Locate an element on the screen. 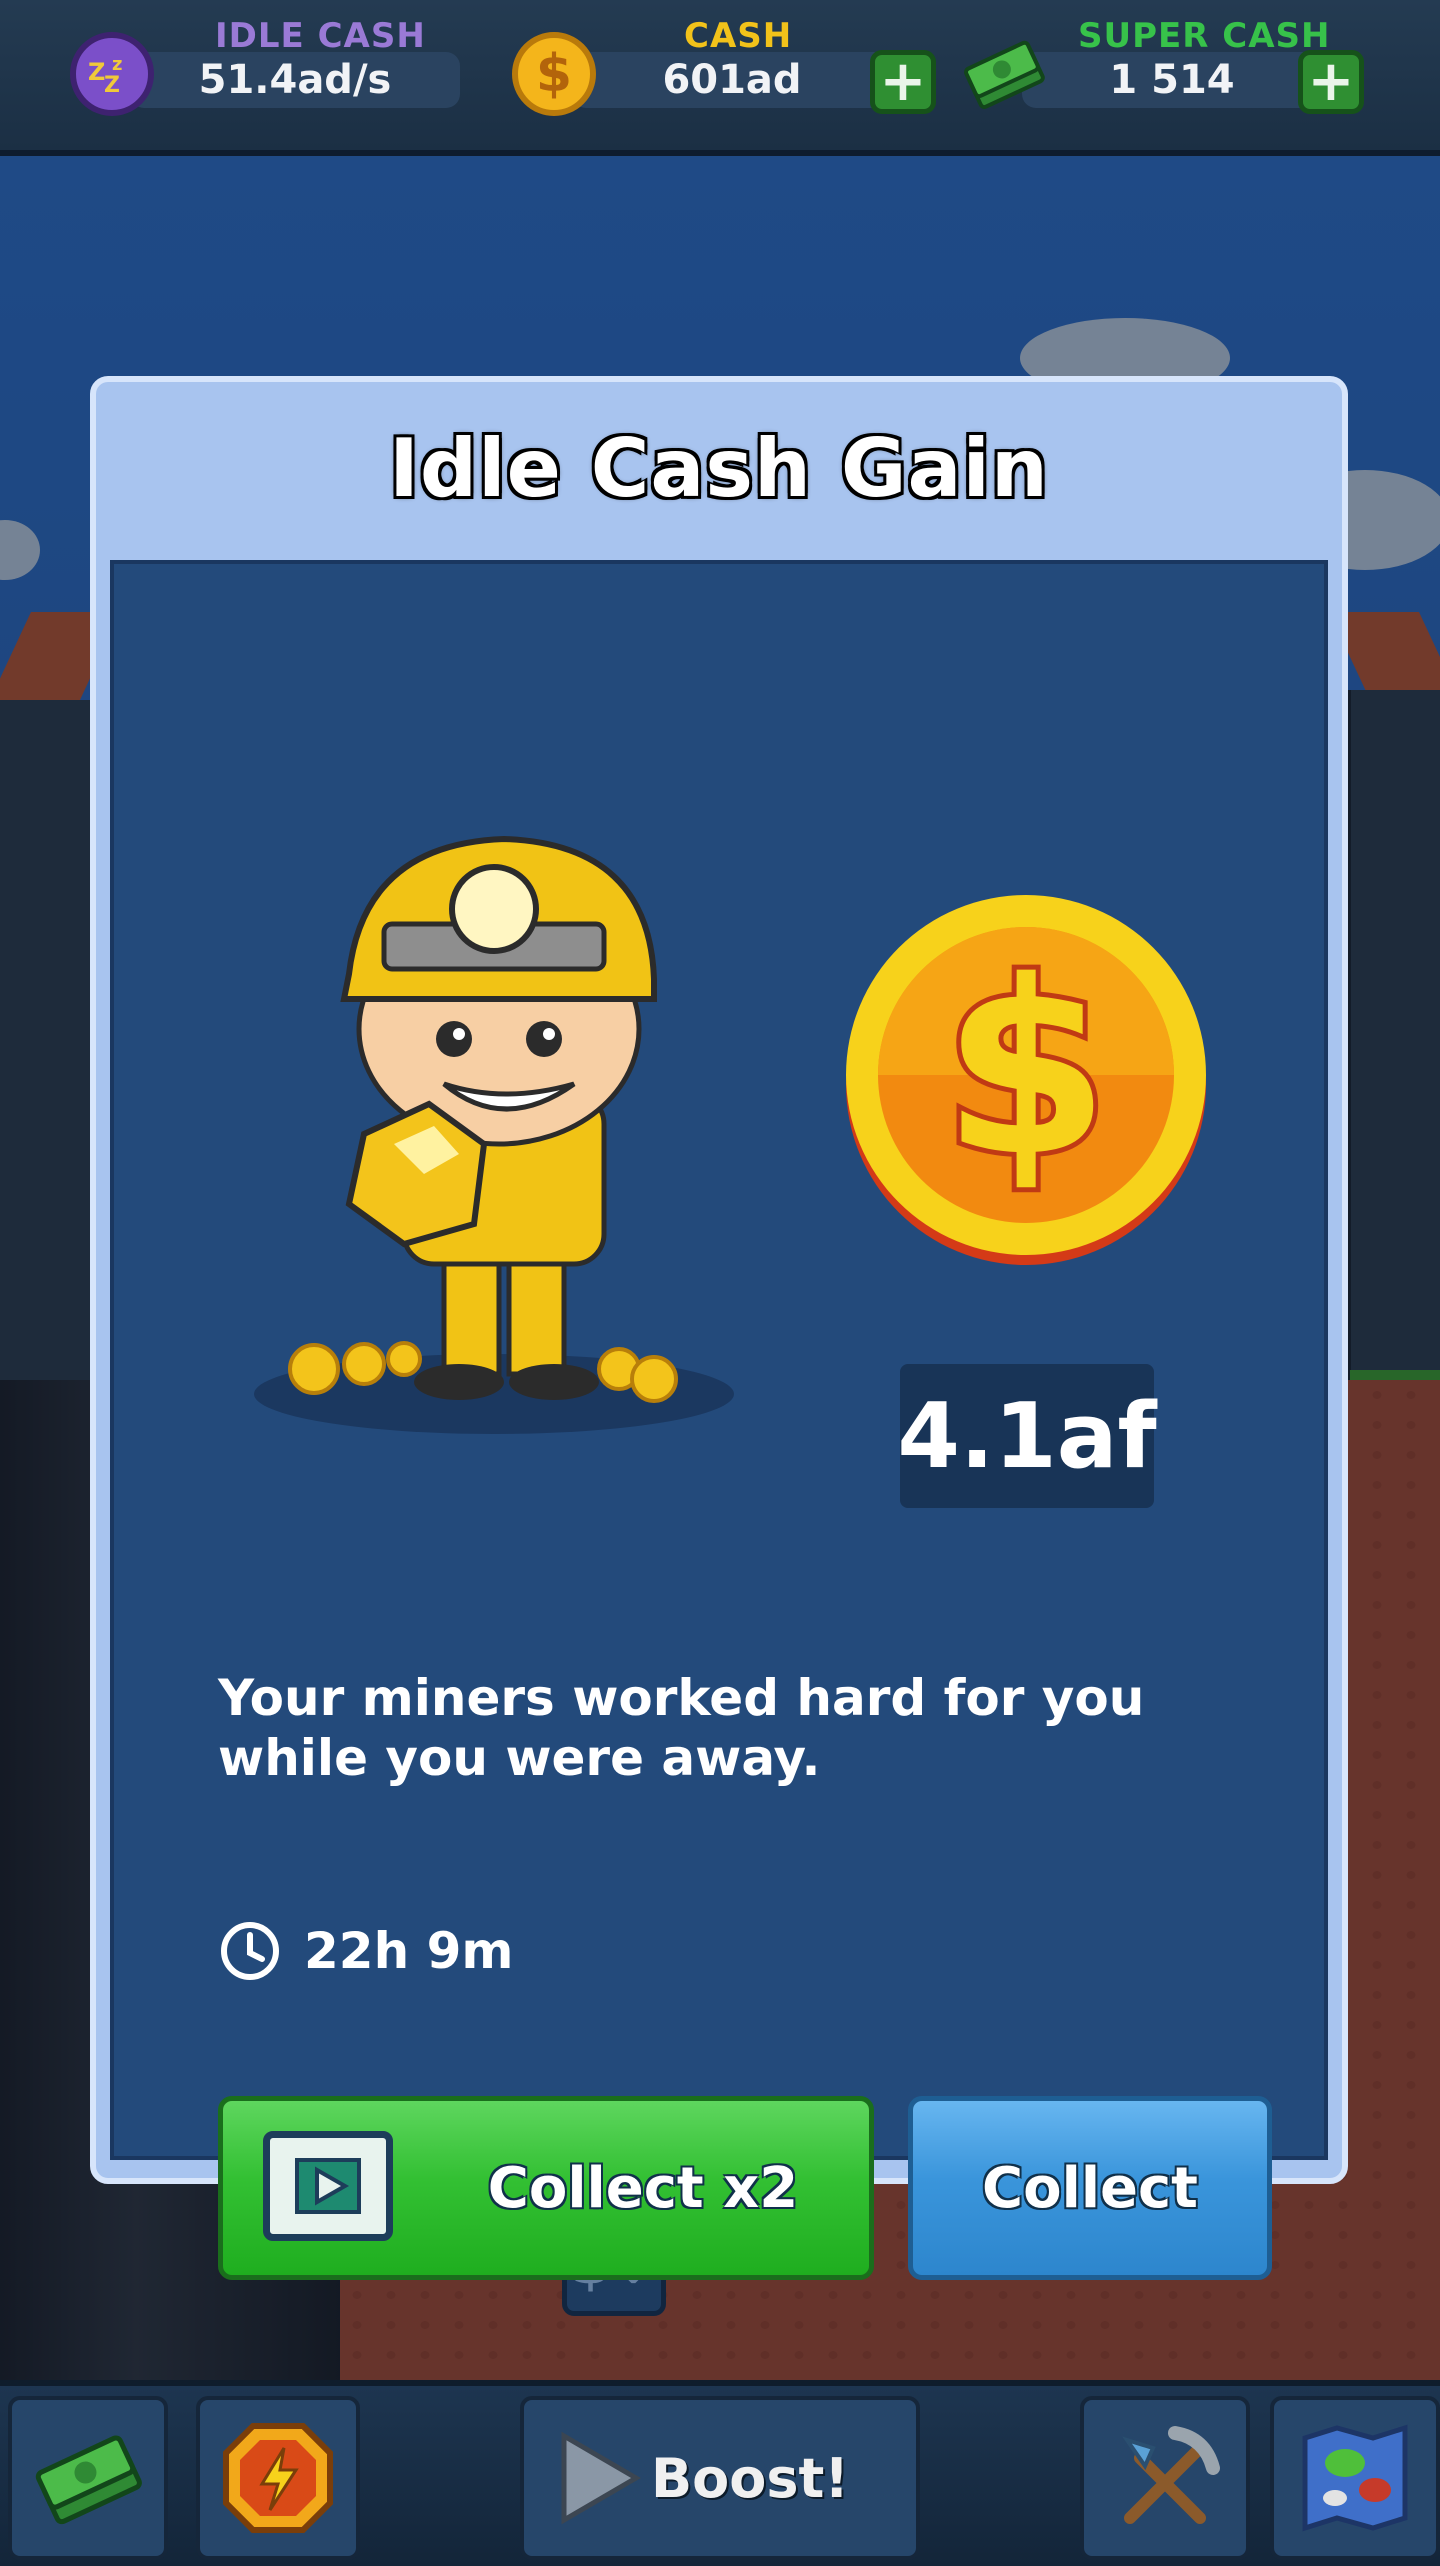 The width and height of the screenshot is (1440, 2566). clock-icon is located at coordinates (250, 1951).